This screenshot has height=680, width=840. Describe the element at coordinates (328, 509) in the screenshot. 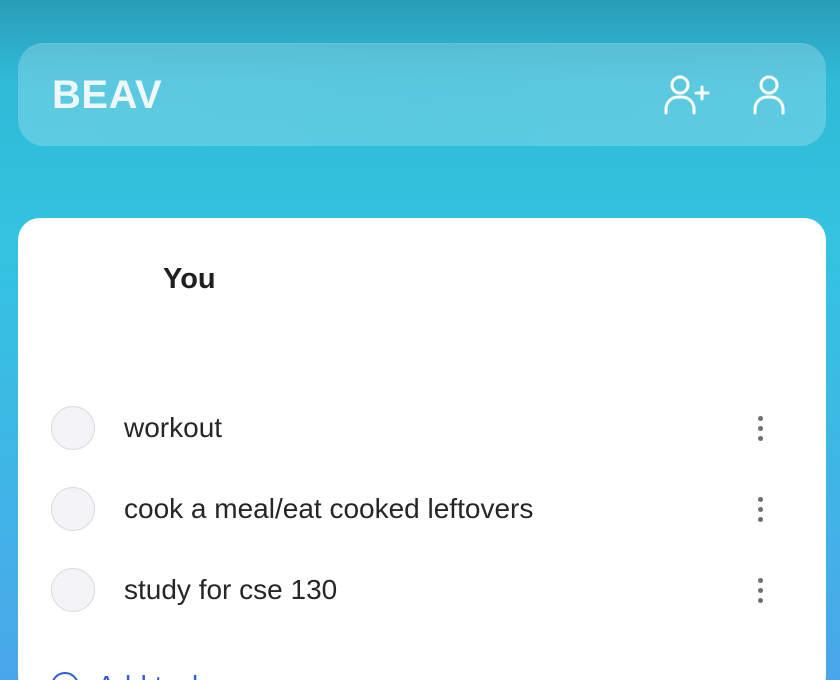

I see `task-label: cook a meal/eat cooked leftovers` at that location.